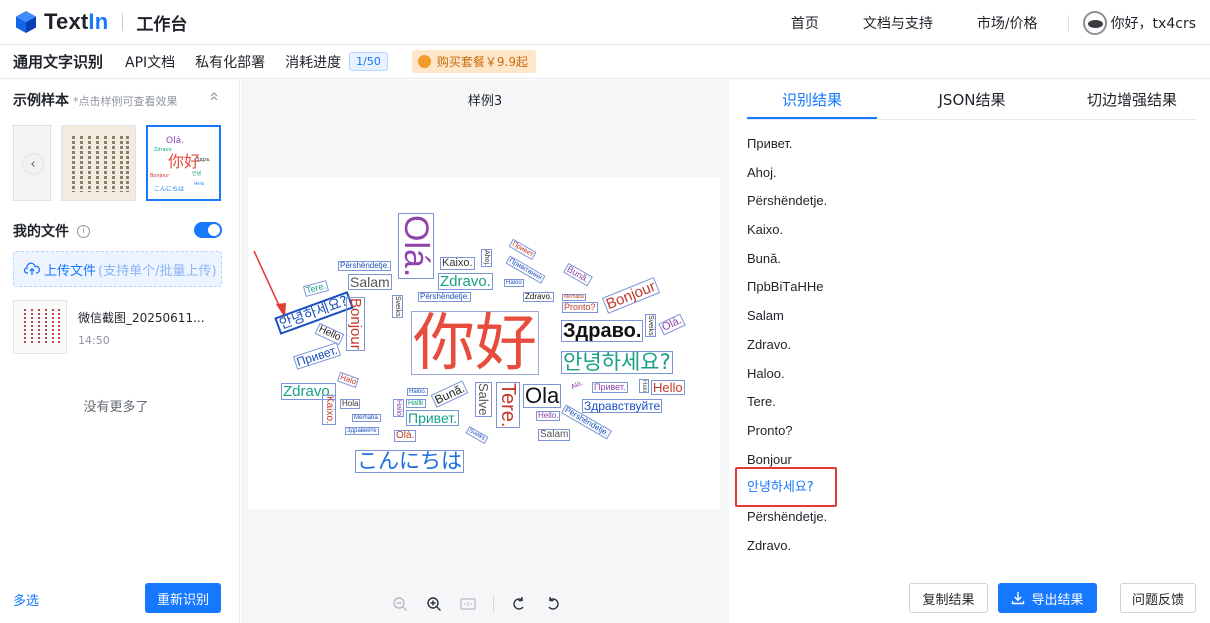 The height and width of the screenshot is (623, 1210). What do you see at coordinates (83, 231) in the screenshot?
I see `info-icon: i` at bounding box center [83, 231].